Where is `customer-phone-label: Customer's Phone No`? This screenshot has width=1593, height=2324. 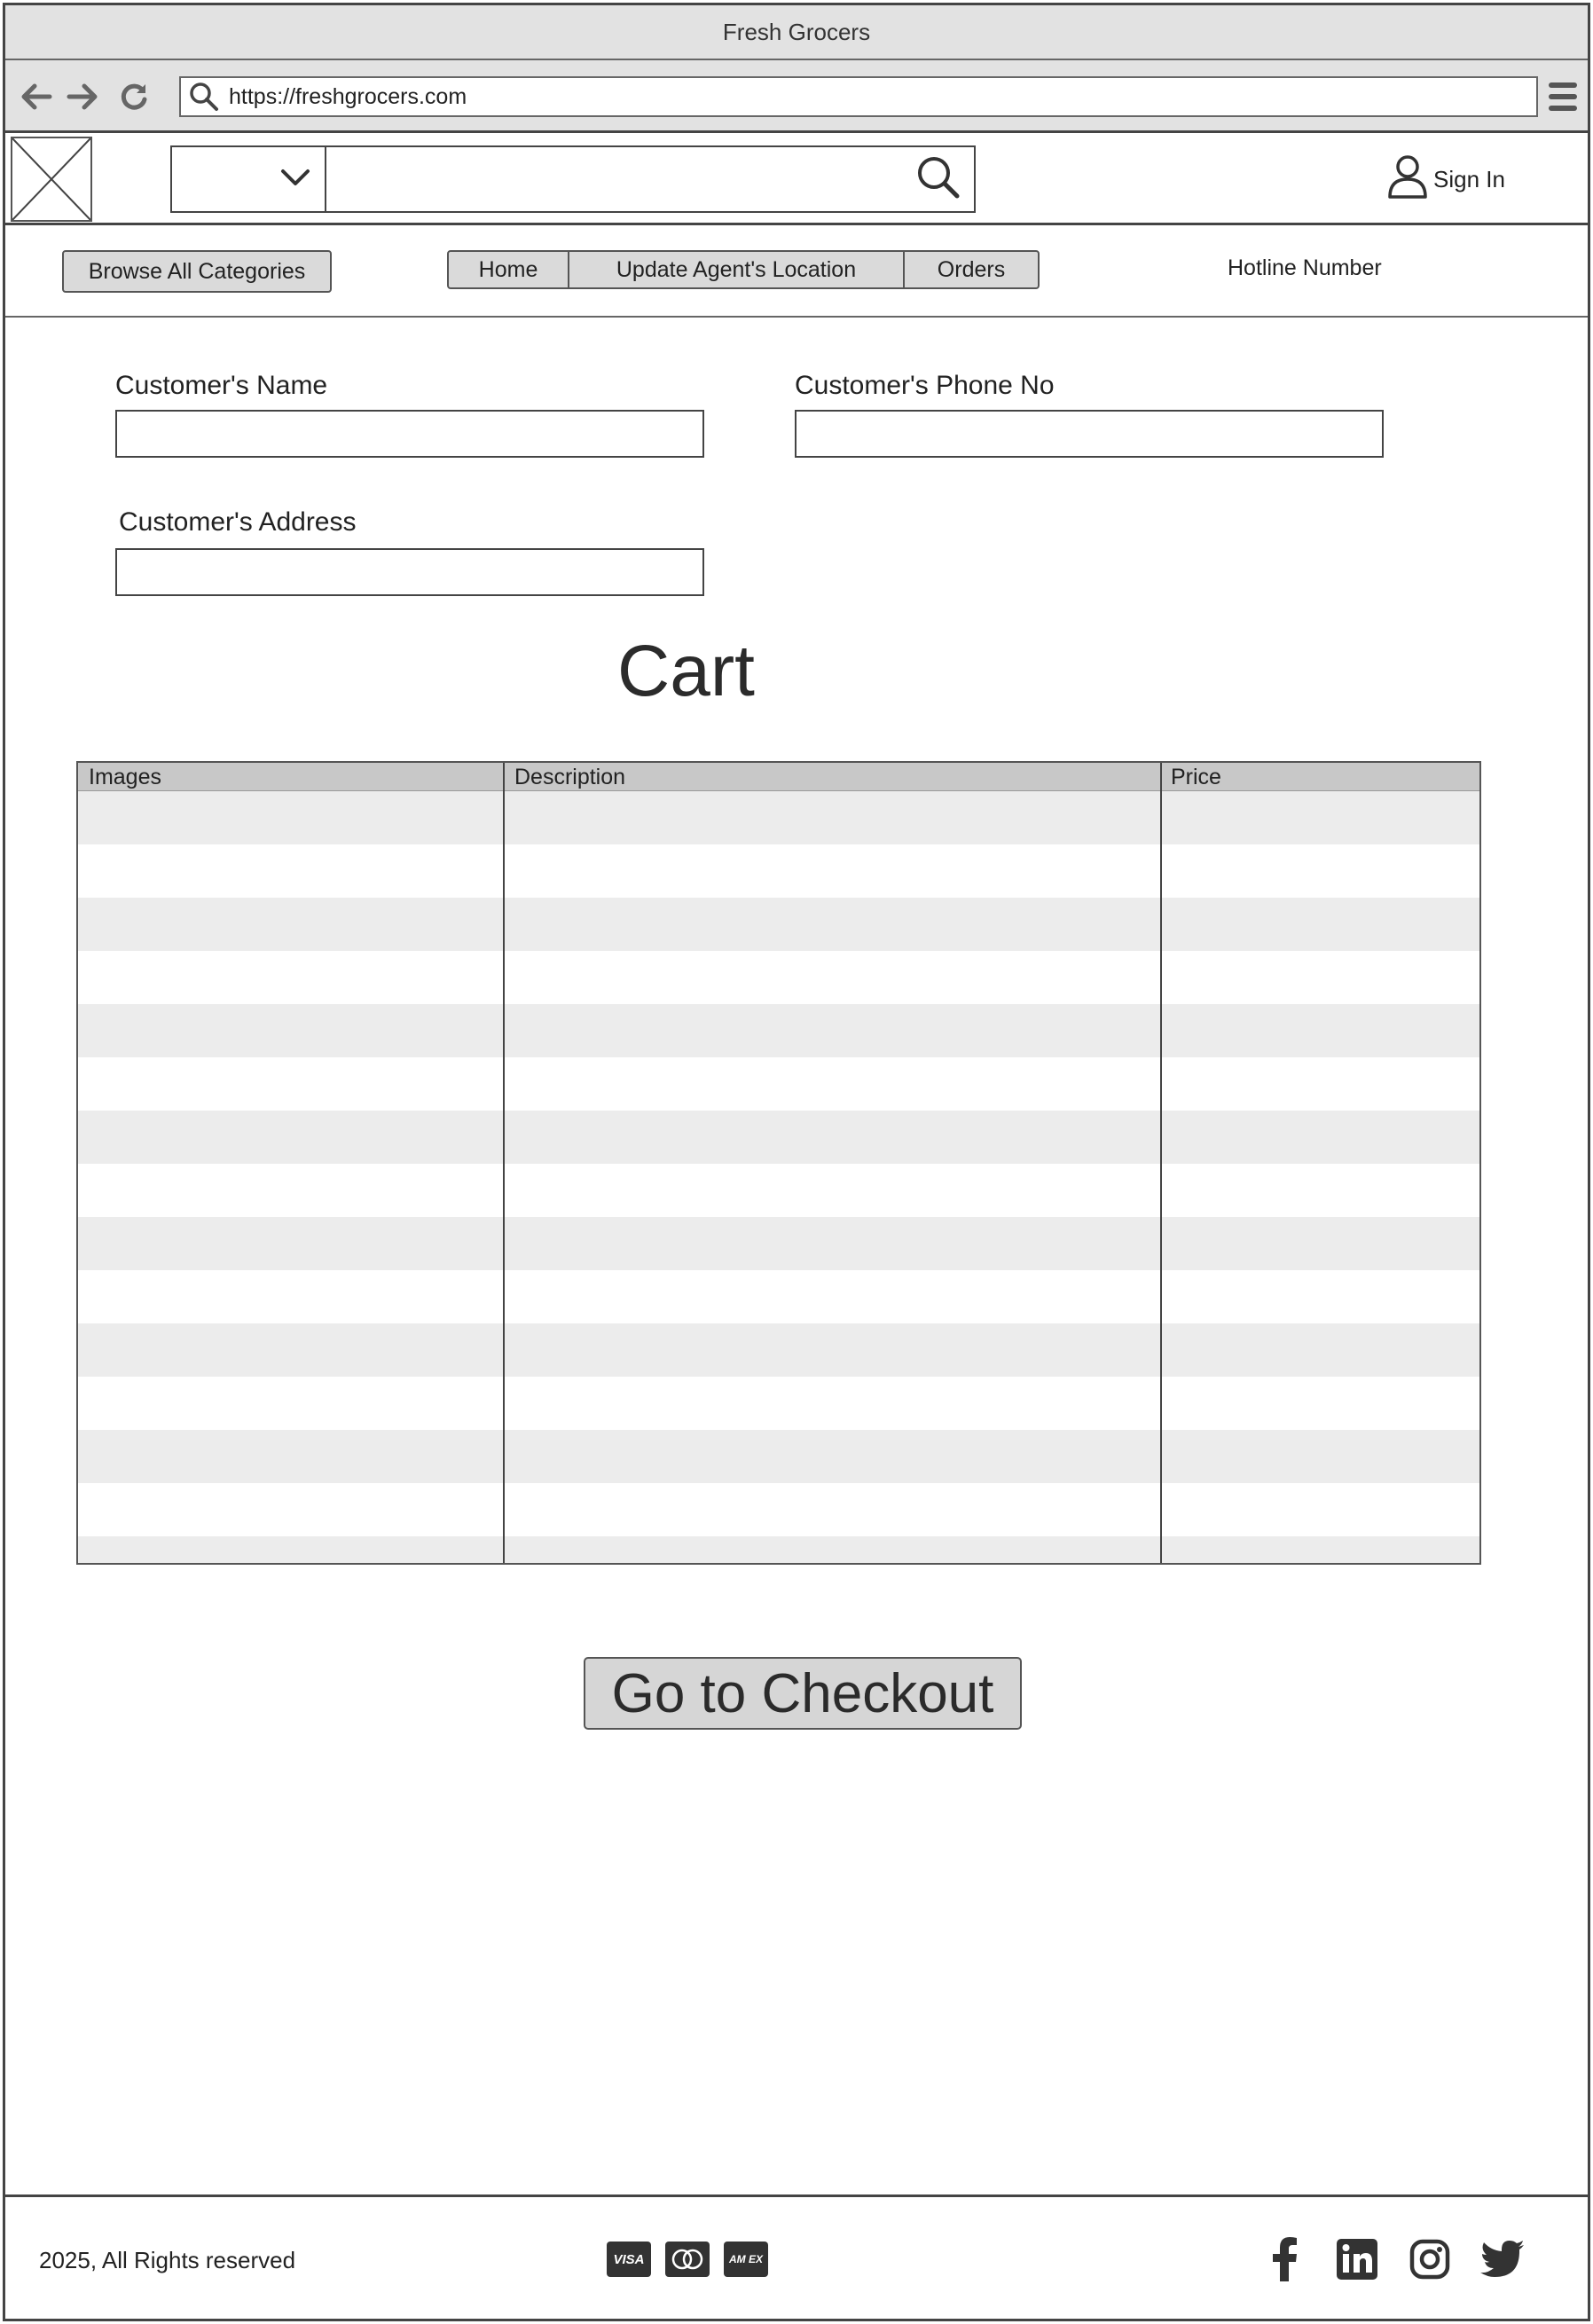 customer-phone-label: Customer's Phone No is located at coordinates (925, 385).